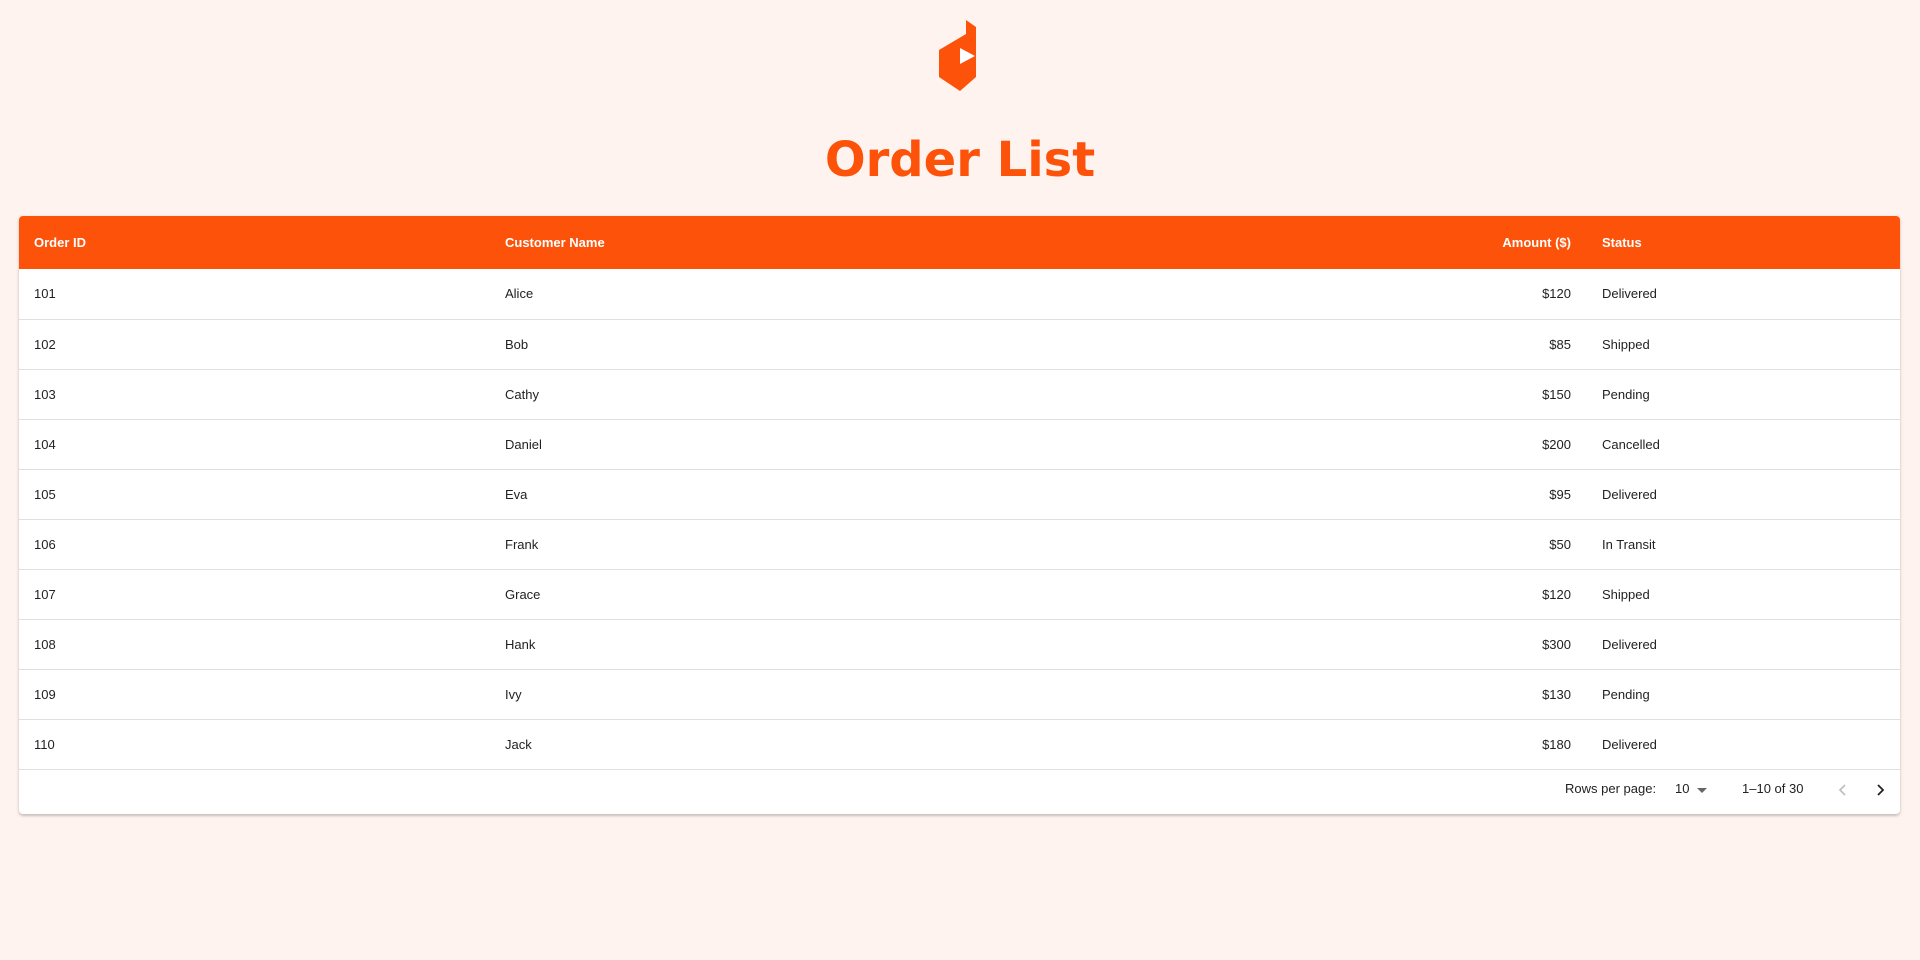  I want to click on amount-cell: $200, so click(1556, 444).